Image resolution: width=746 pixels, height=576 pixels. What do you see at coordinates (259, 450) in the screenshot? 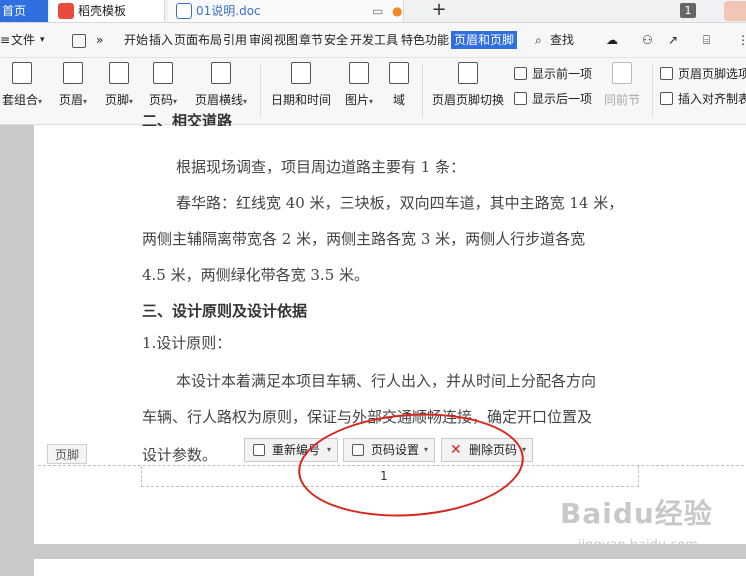
I see `renumber-icon` at bounding box center [259, 450].